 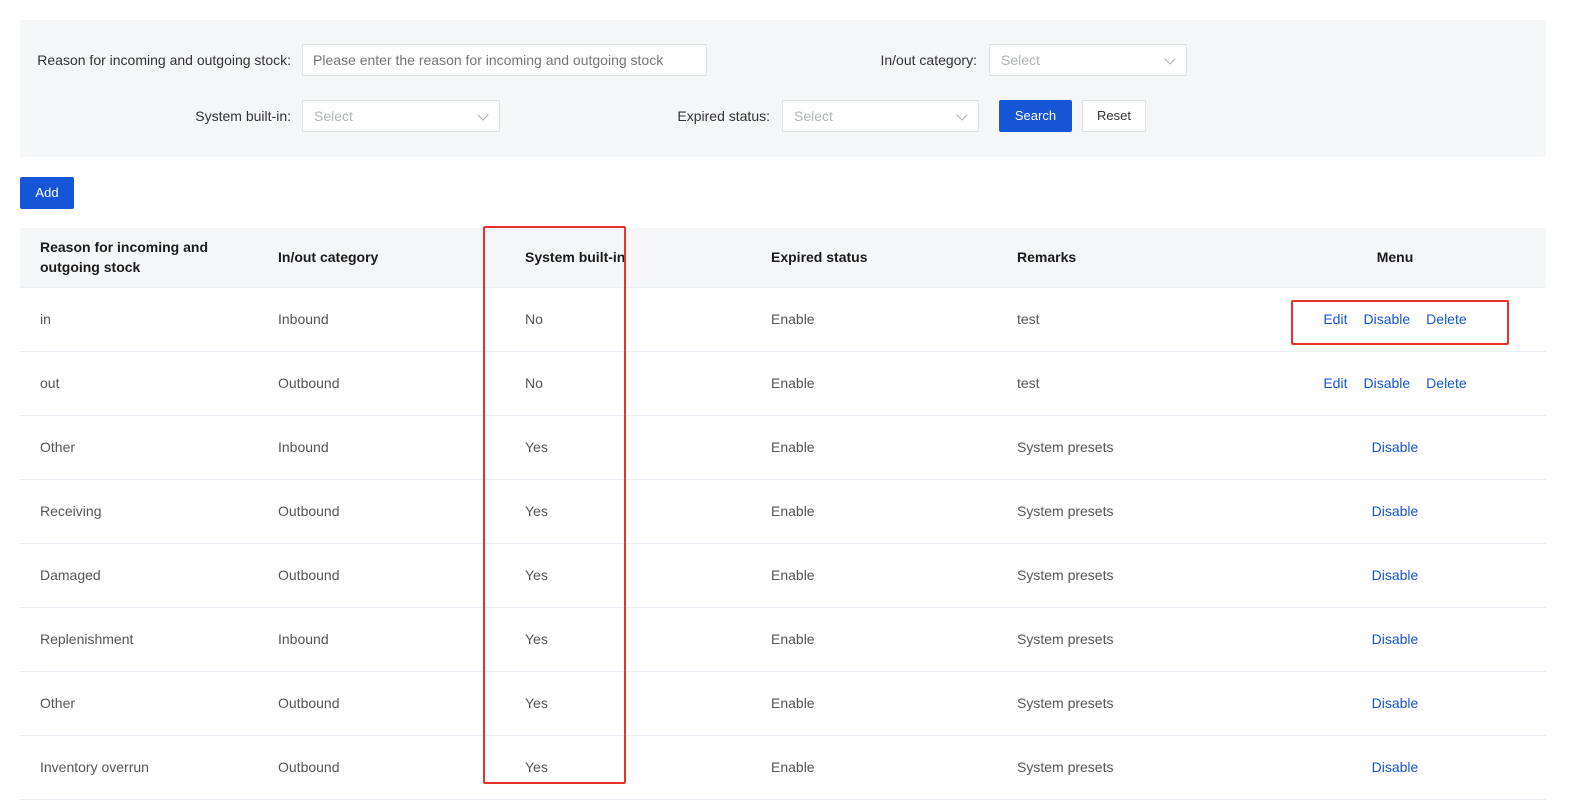 What do you see at coordinates (124, 257) in the screenshot?
I see `column-header-reason: Reason for incoming and outgoing stock` at bounding box center [124, 257].